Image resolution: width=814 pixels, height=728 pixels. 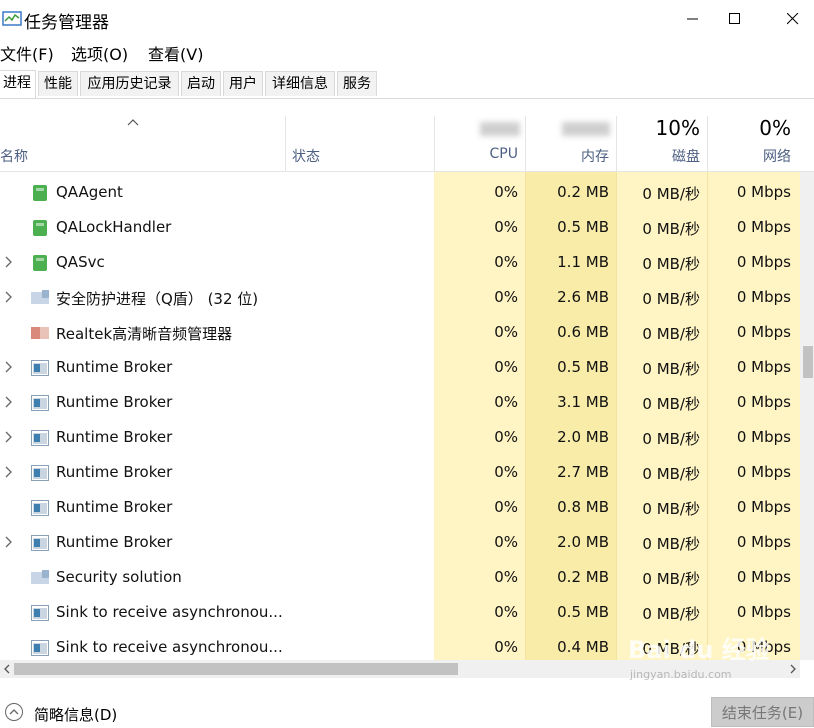 What do you see at coordinates (27, 53) in the screenshot?
I see `menu-file: 文件(F)` at bounding box center [27, 53].